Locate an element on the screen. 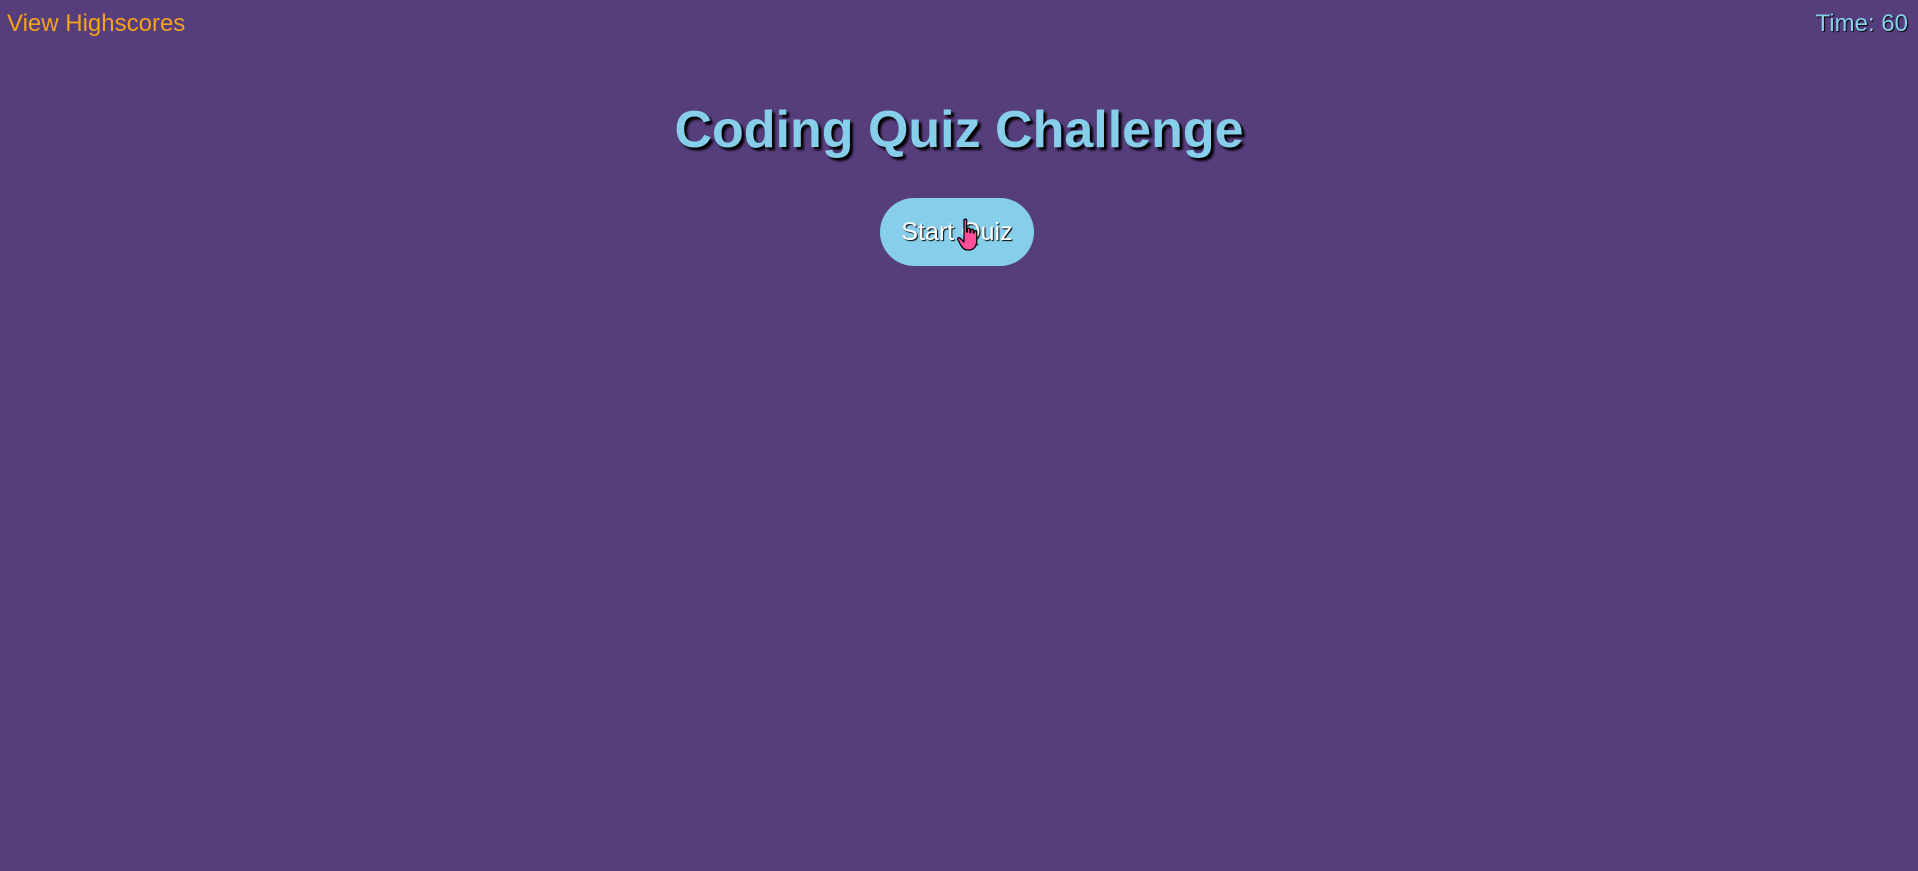  page-title: Coding Quiz Challenge is located at coordinates (959, 130).